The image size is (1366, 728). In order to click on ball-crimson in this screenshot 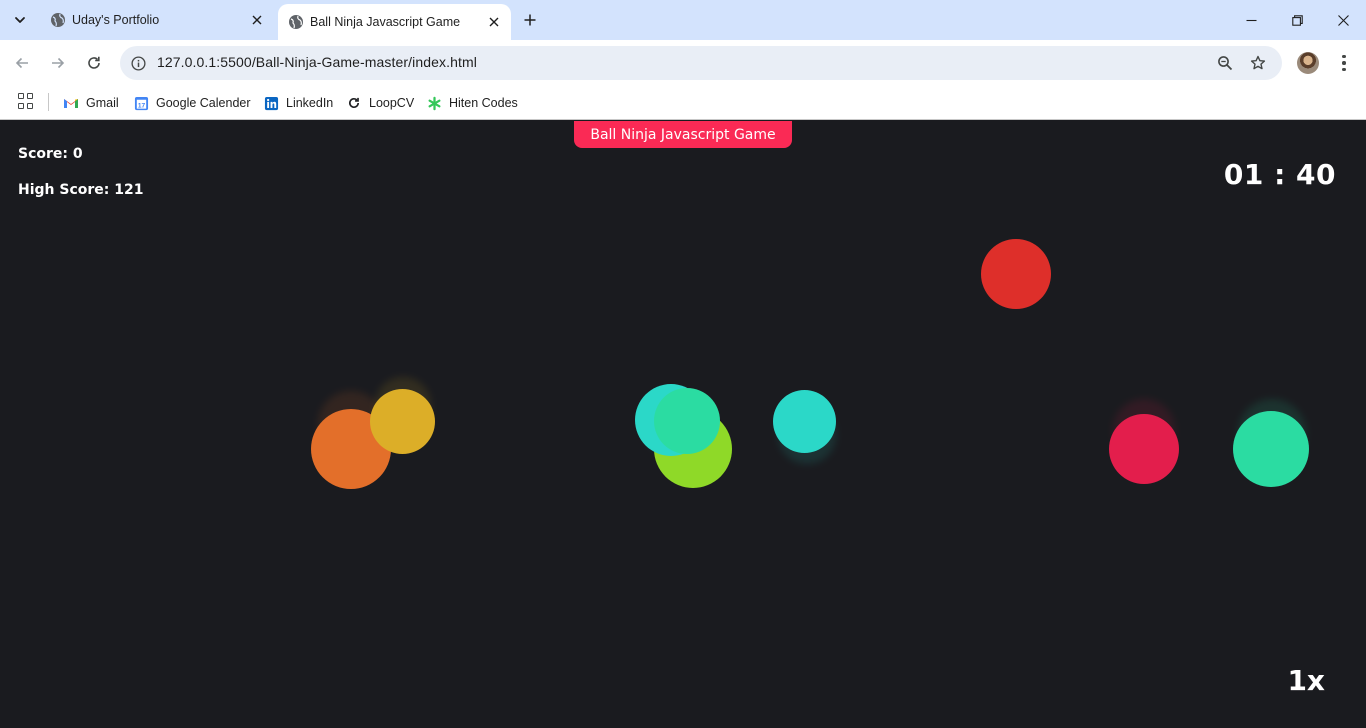, I will do `click(1144, 449)`.